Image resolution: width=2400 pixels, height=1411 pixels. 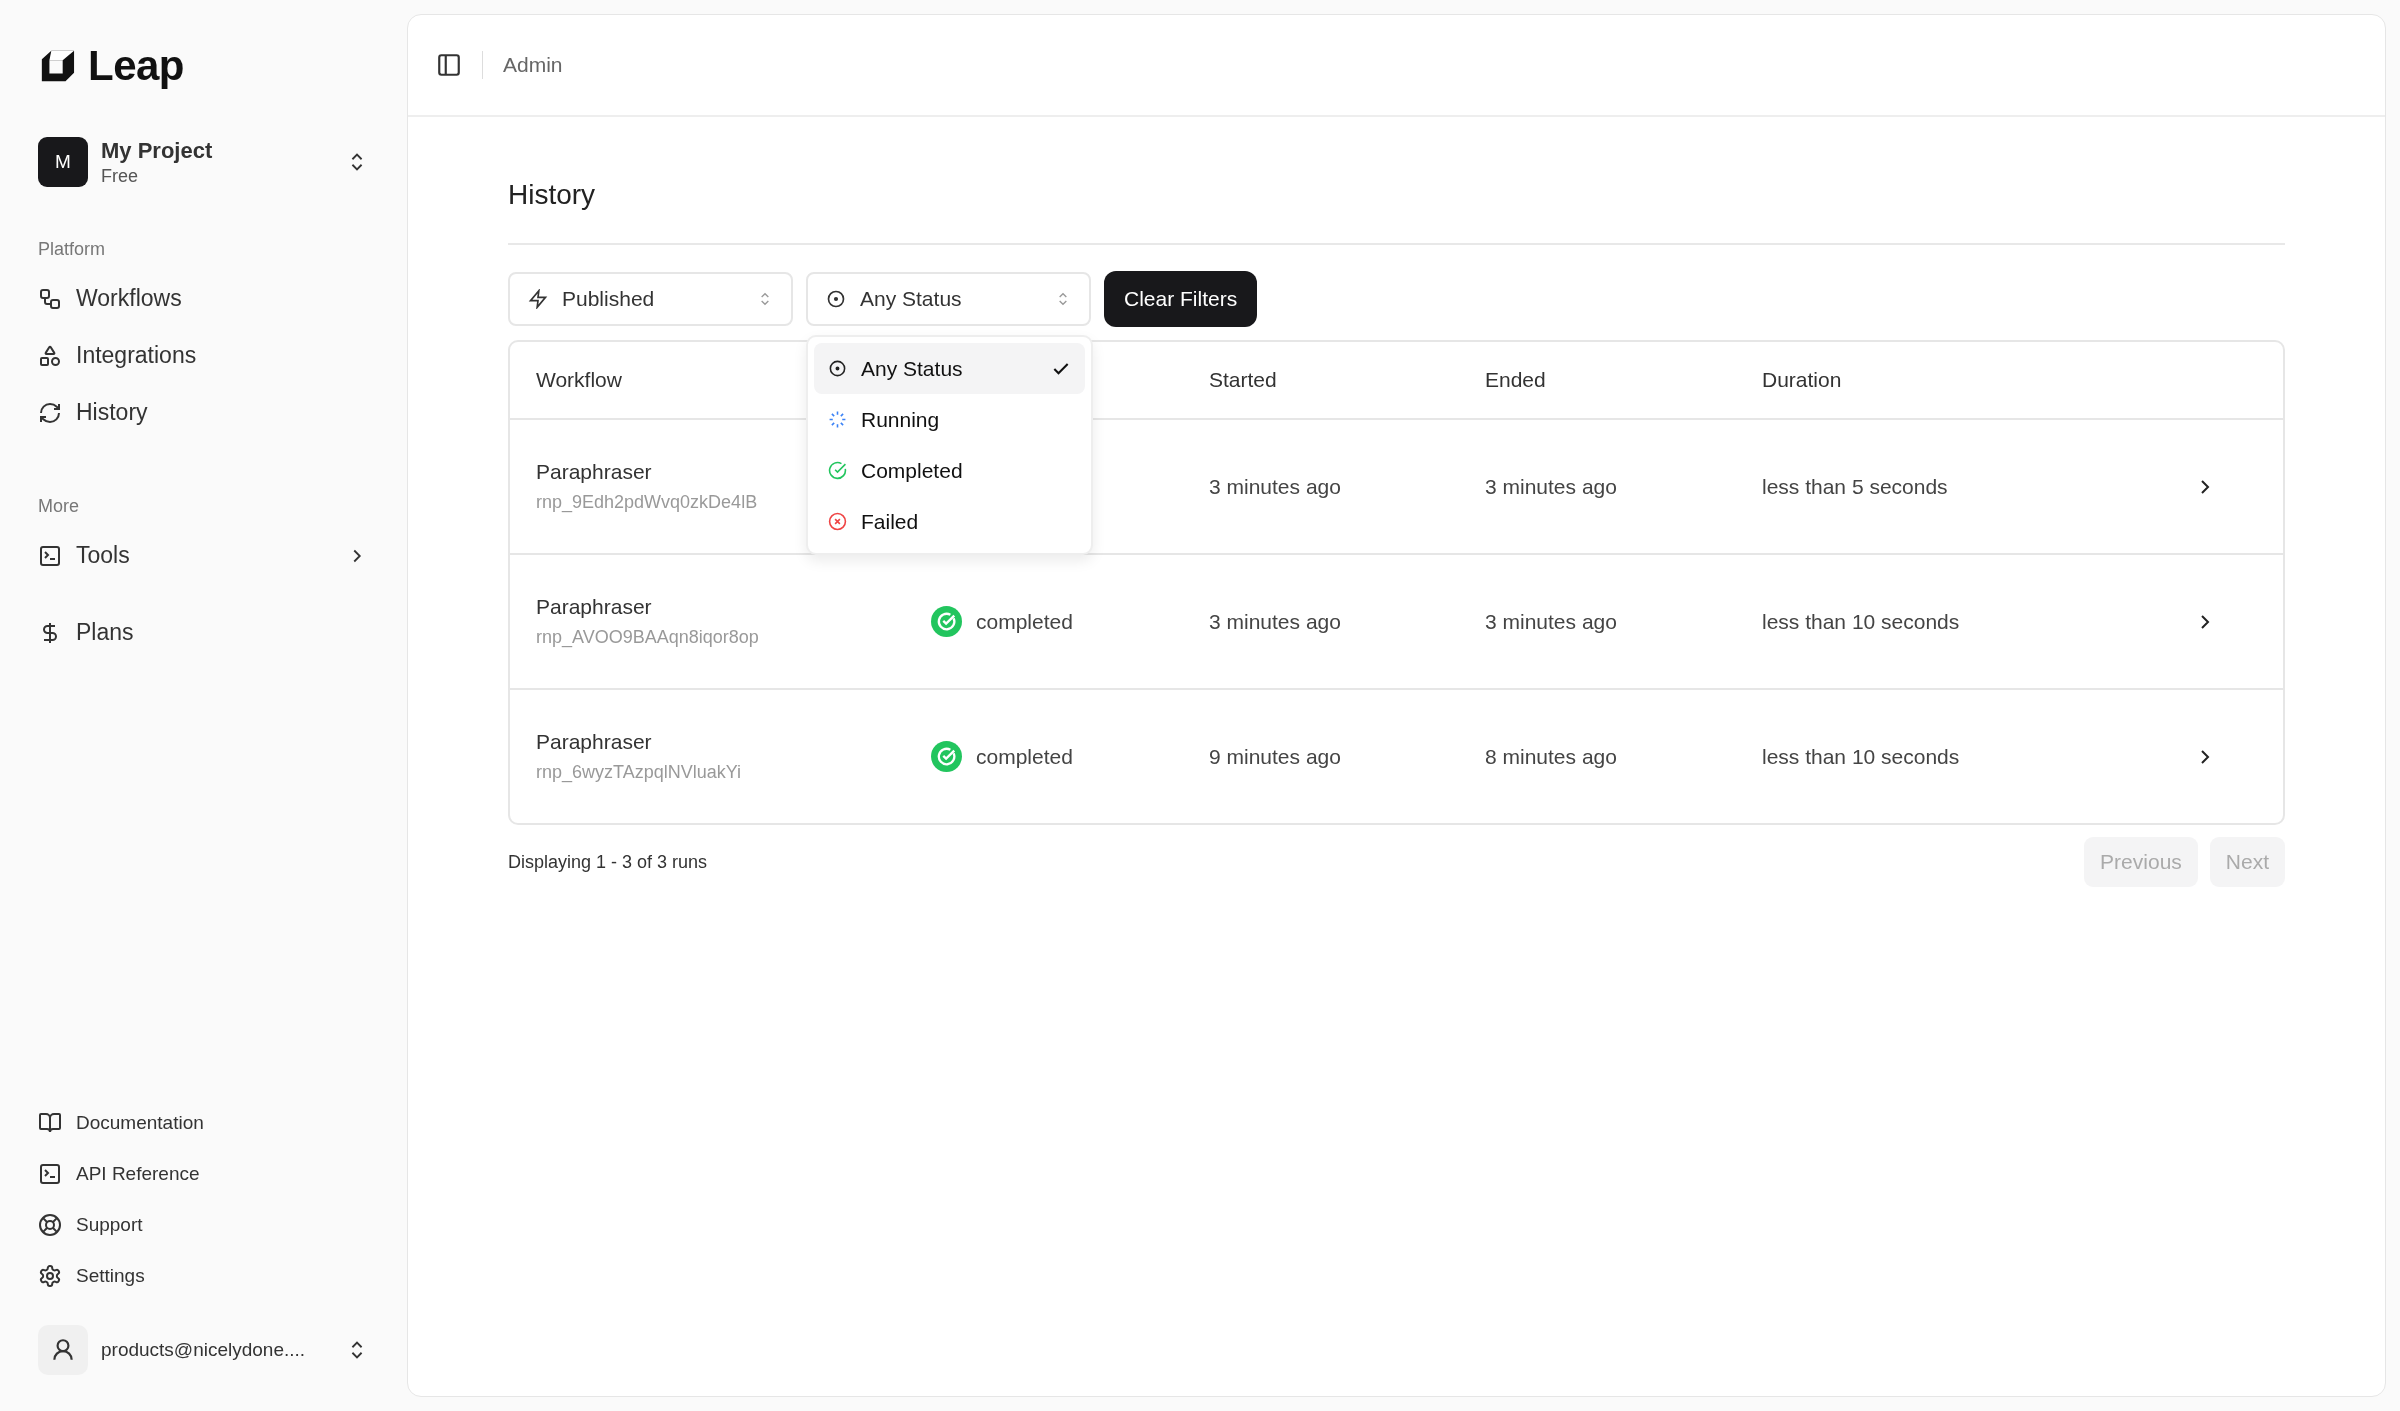 I want to click on user-icon, so click(x=63, y=1350).